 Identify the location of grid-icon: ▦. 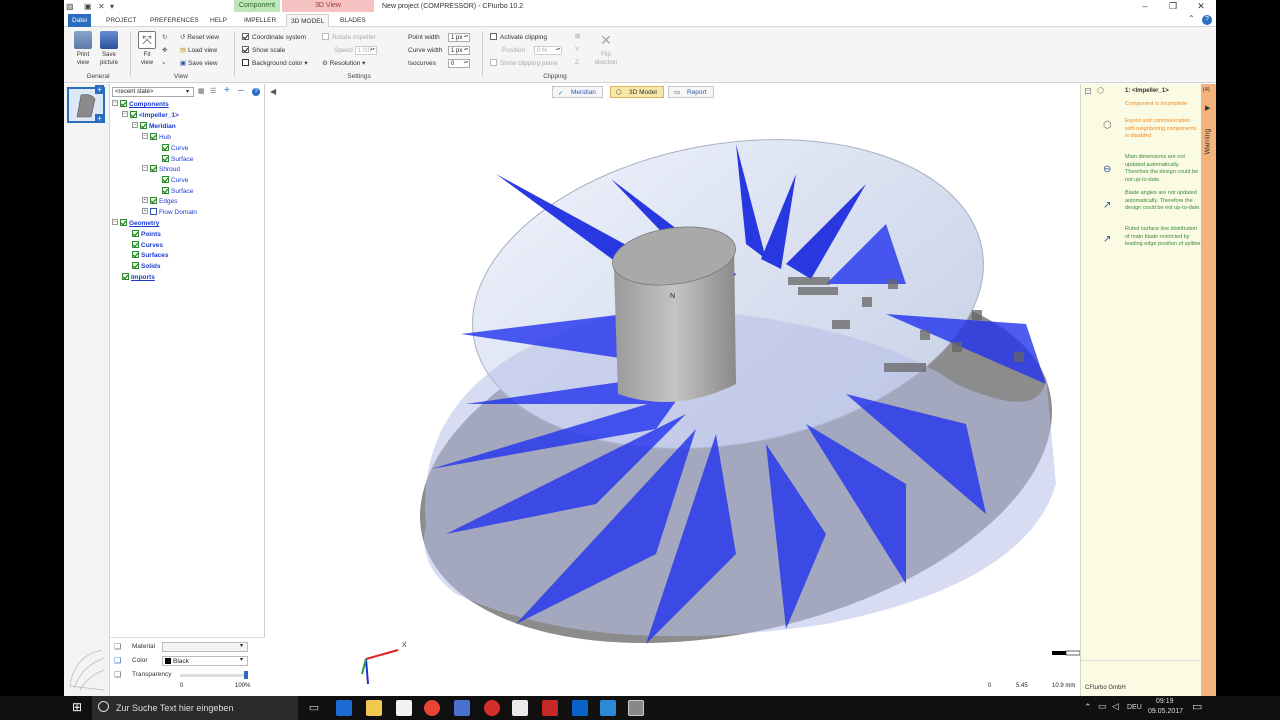
(201, 91).